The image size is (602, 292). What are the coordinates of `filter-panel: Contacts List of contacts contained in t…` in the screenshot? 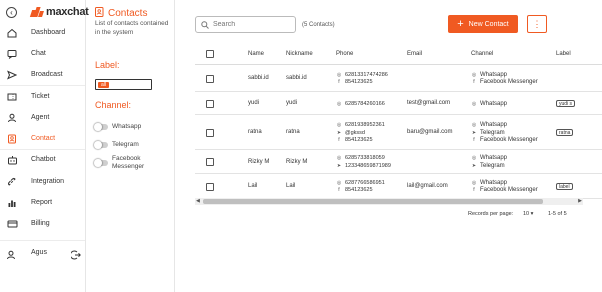 It's located at (130, 146).